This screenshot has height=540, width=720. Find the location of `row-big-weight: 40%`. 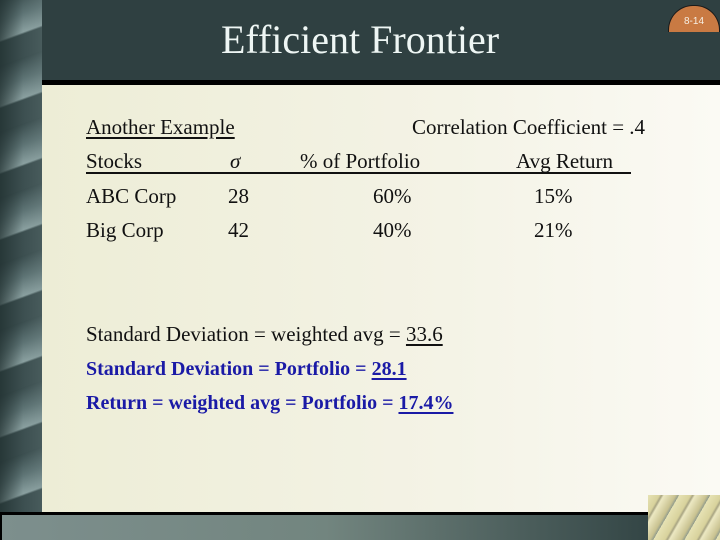

row-big-weight: 40% is located at coordinates (392, 230).